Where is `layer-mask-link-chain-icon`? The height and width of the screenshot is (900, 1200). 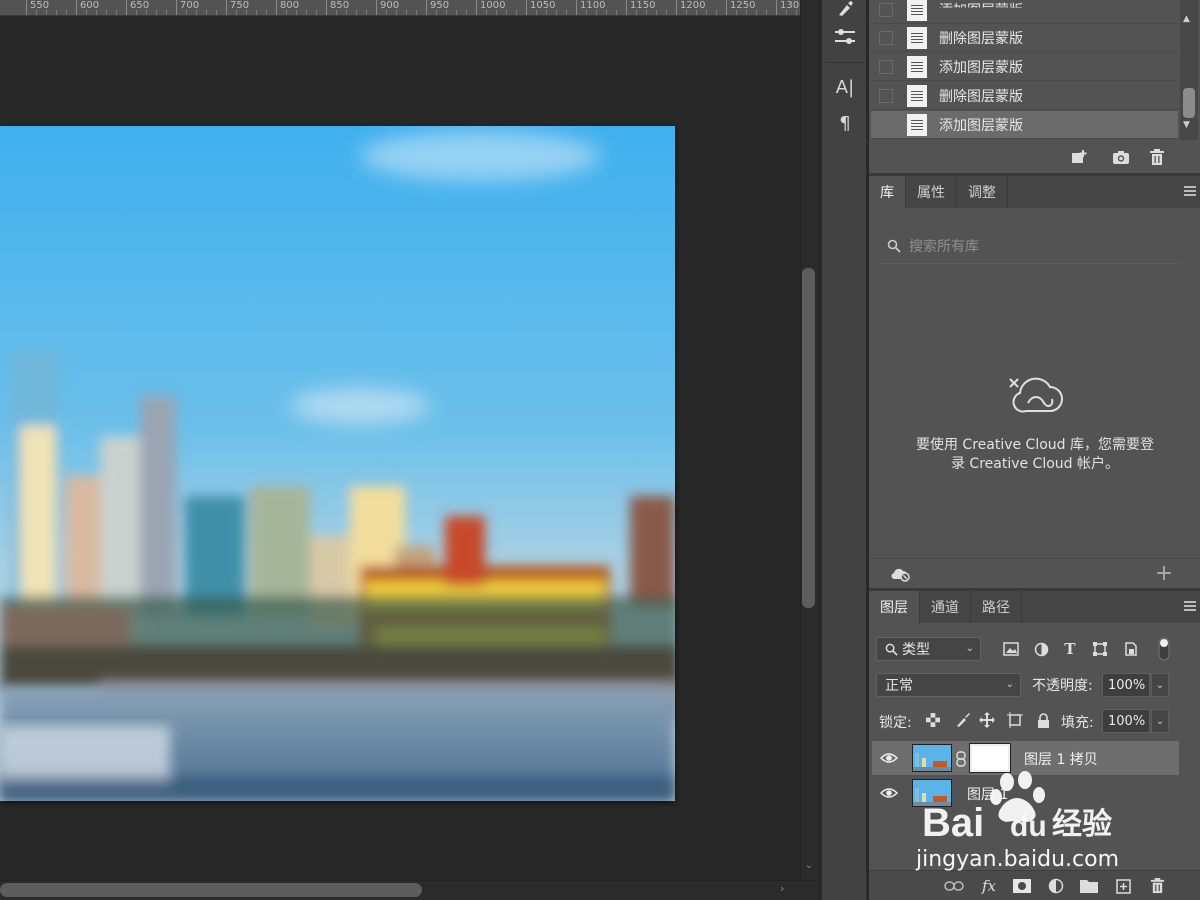
layer-mask-link-chain-icon is located at coordinates (961, 759).